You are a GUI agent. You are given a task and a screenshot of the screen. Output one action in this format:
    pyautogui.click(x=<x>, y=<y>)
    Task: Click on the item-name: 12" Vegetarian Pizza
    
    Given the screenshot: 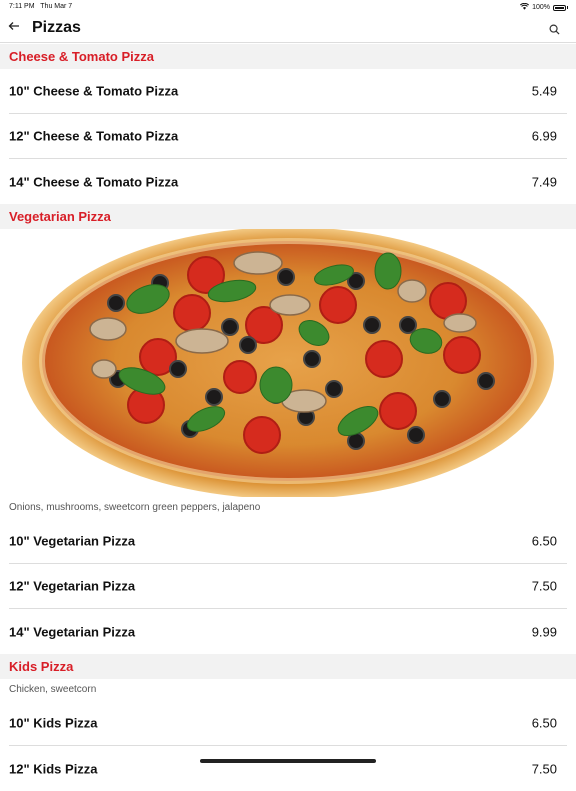 What is the action you would take?
    pyautogui.click(x=72, y=586)
    